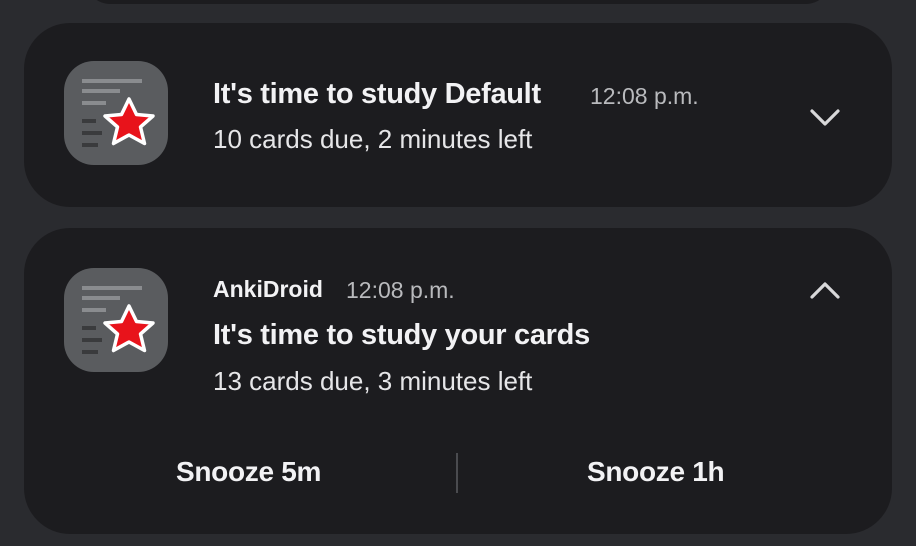  Describe the element at coordinates (458, 2) in the screenshot. I see `previous-notification-edge` at that location.